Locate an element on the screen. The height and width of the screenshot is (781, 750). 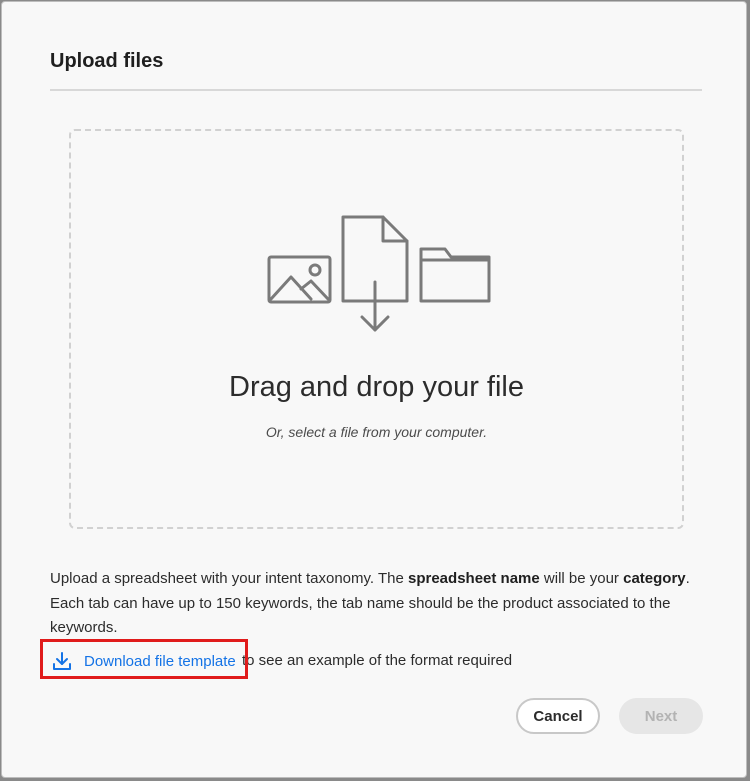
cancel-button: Cancel is located at coordinates (558, 716).